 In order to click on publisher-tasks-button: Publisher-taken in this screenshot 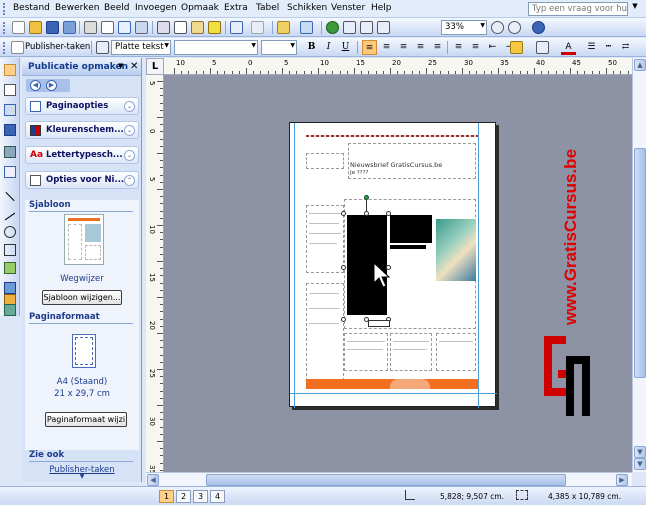, I will do `click(57, 47)`.